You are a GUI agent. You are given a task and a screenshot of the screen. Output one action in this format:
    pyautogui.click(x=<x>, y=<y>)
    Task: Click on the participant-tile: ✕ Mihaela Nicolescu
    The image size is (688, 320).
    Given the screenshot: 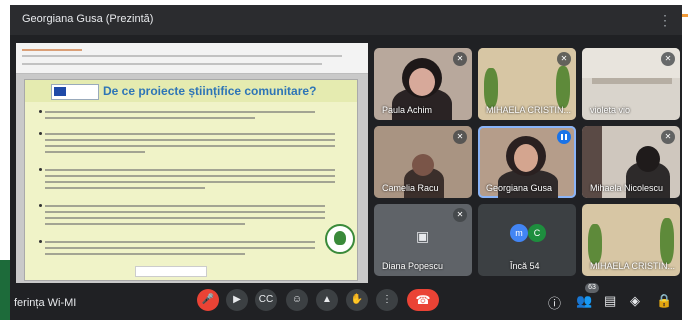 What is the action you would take?
    pyautogui.click(x=631, y=162)
    